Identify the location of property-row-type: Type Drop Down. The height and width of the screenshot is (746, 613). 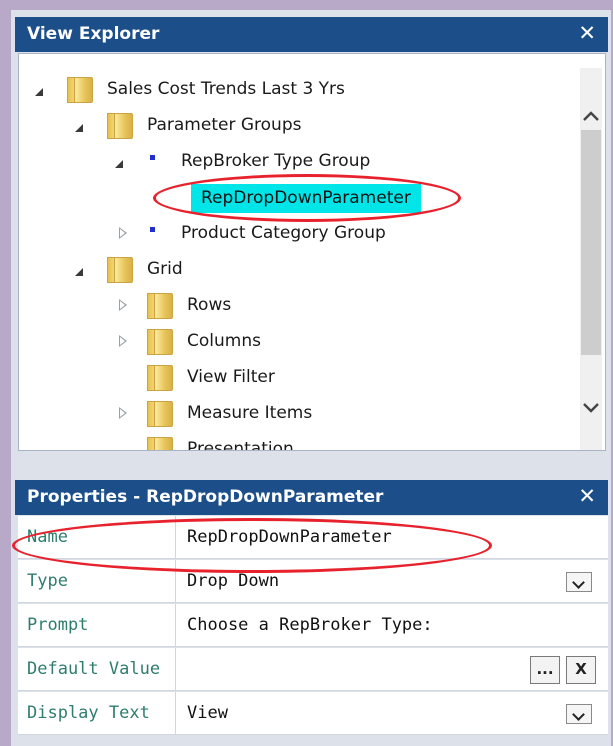
(313, 581).